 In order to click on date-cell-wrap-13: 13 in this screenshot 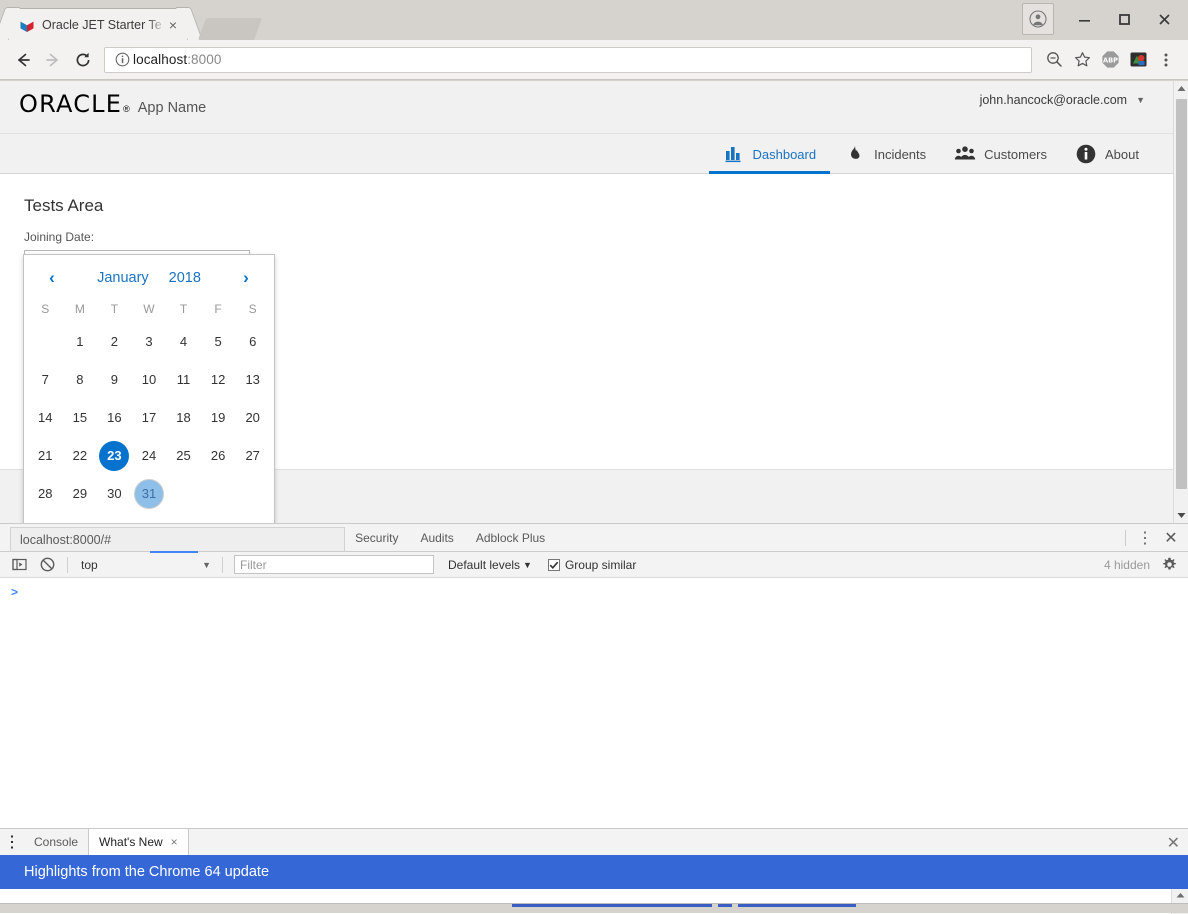, I will do `click(252, 380)`.